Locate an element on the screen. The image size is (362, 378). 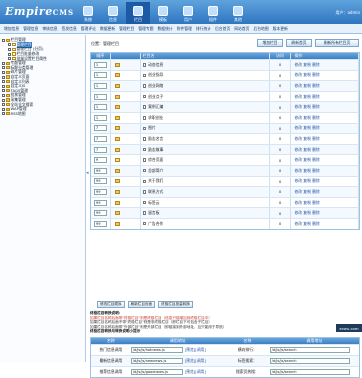
subnav-link: 签发信息 is located at coordinates (69, 29).